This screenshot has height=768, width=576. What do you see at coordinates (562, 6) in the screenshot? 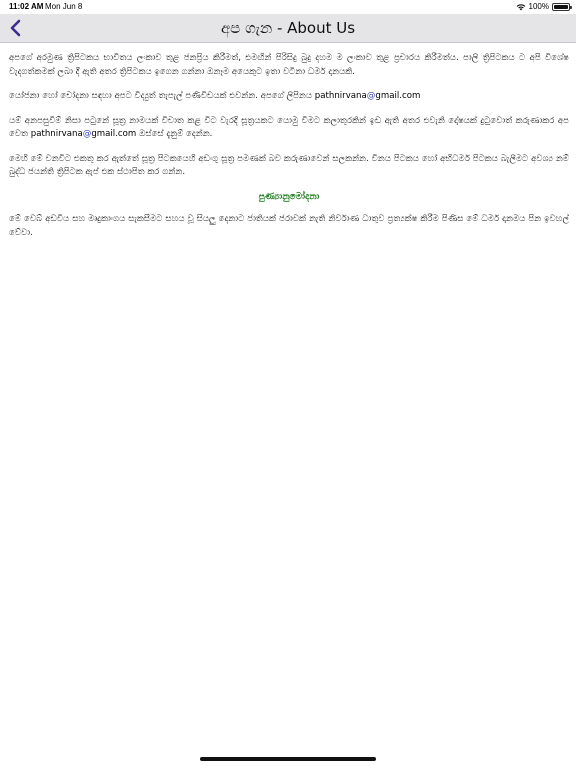
I see `battery-icon` at bounding box center [562, 6].